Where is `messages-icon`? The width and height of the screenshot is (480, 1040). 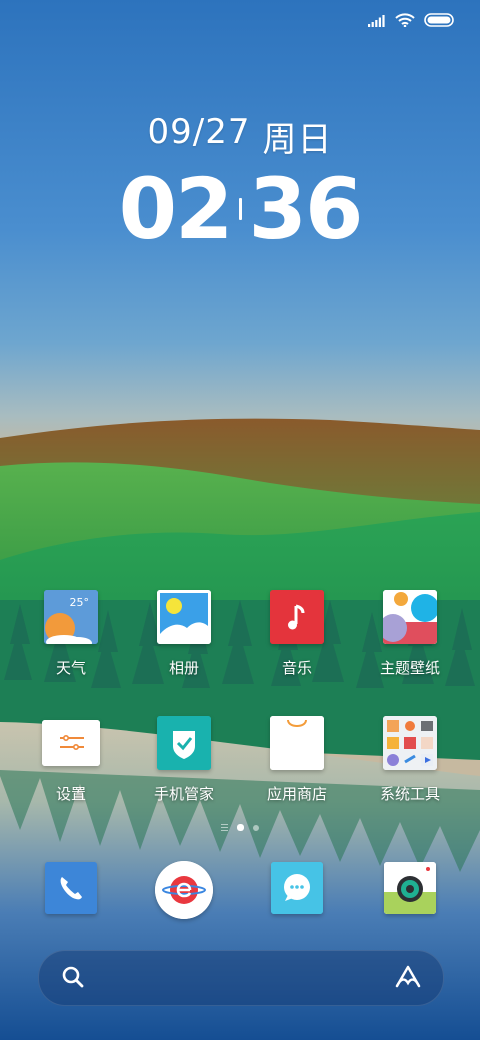 messages-icon is located at coordinates (297, 888).